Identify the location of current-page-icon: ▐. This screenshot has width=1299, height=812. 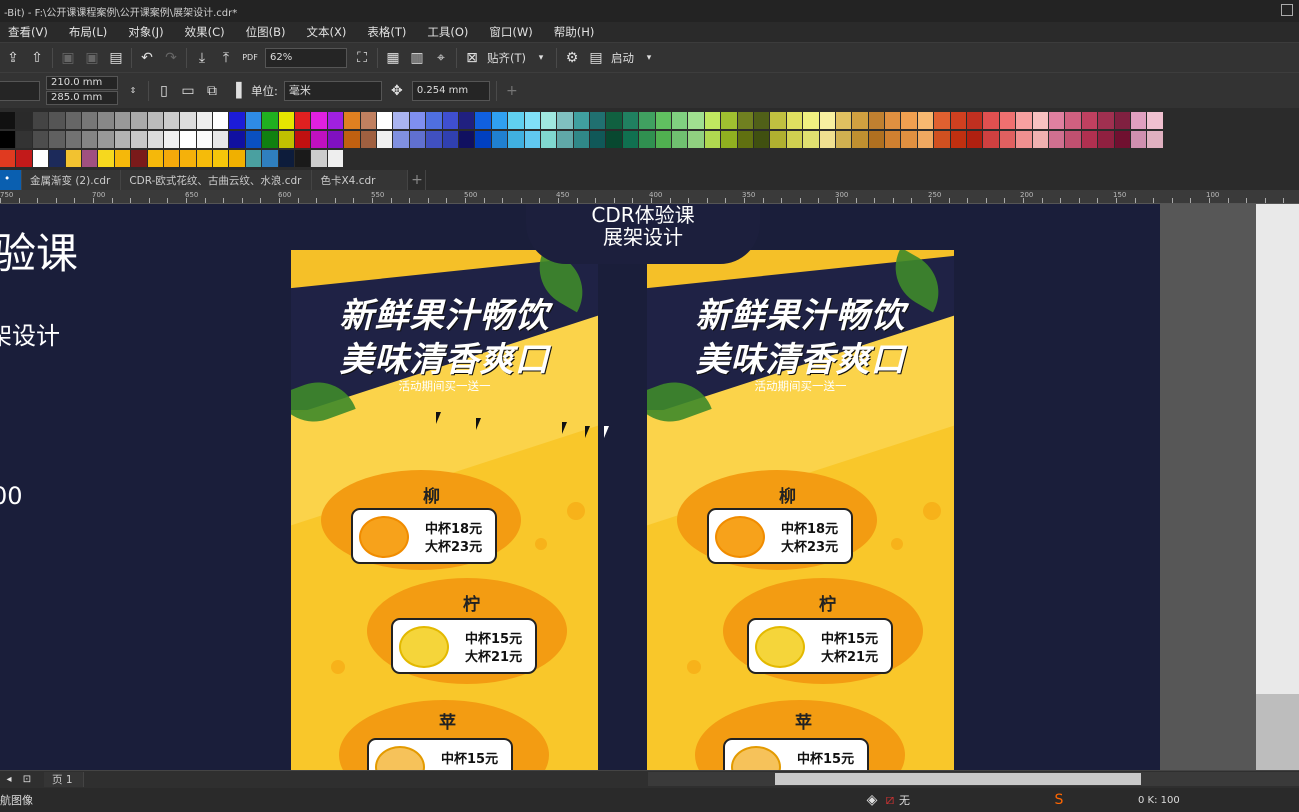
(236, 91).